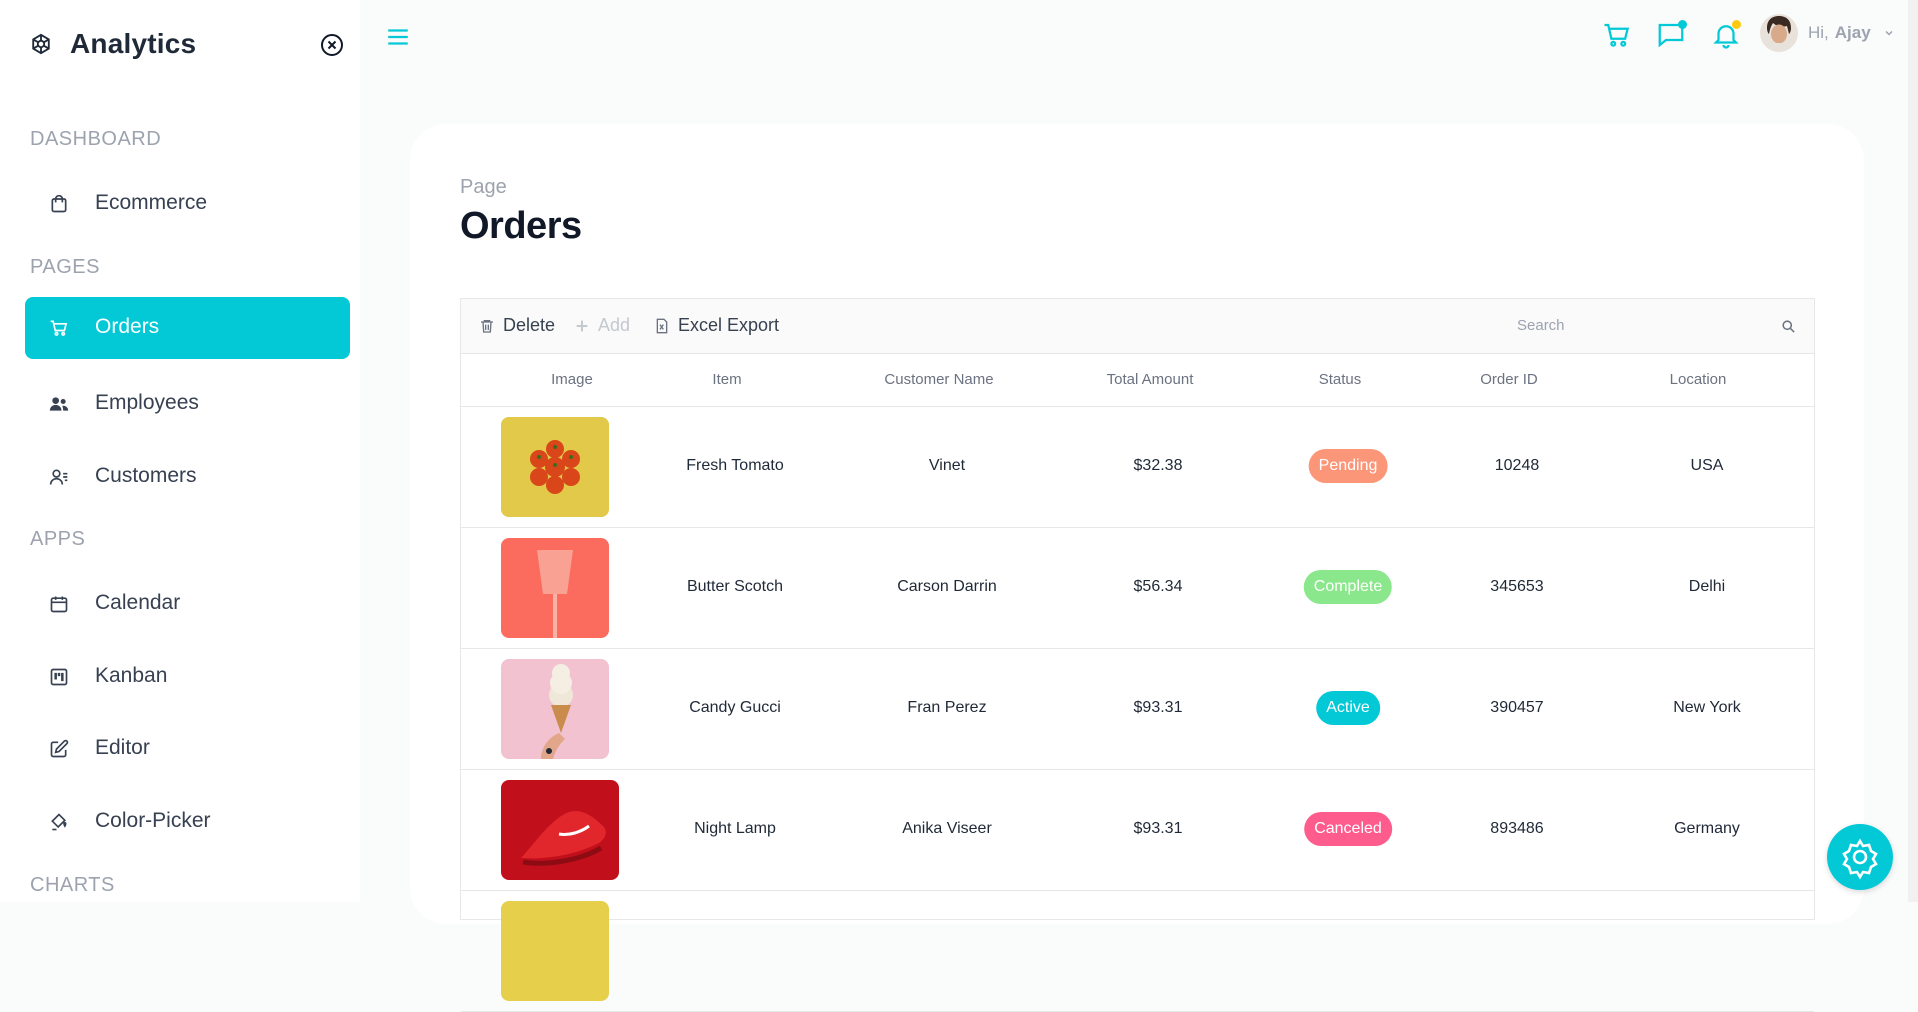 The image size is (1918, 1012). Describe the element at coordinates (1340, 379) in the screenshot. I see `column-header-status: Status` at that location.